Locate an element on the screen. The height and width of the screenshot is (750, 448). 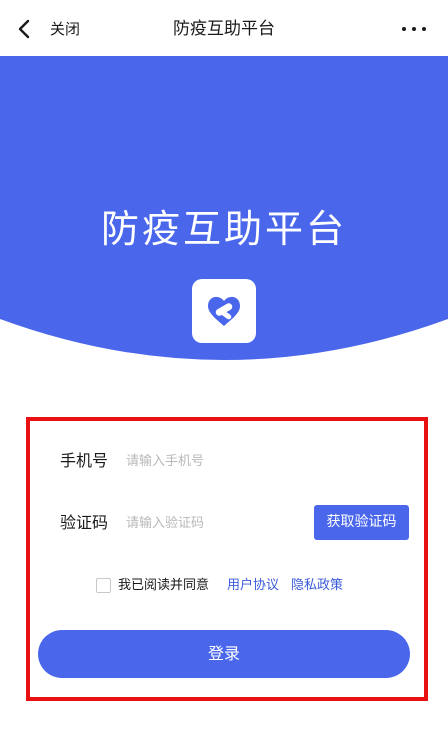
heart-link-icon is located at coordinates (224, 311).